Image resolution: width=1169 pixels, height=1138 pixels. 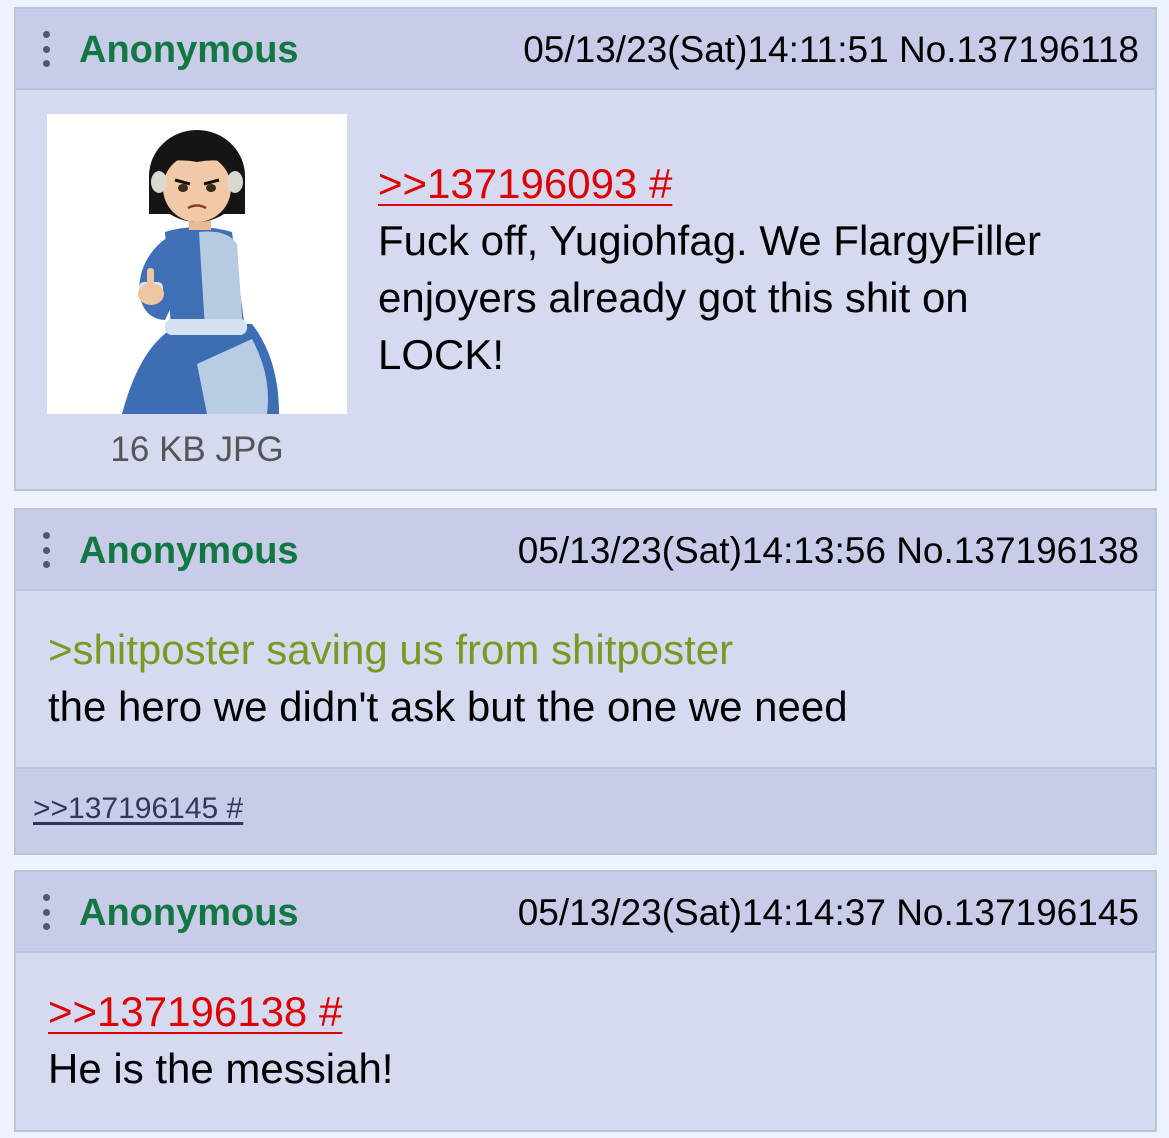 I want to click on backlinks-bar: >>137196145 #, so click(x=585, y=810).